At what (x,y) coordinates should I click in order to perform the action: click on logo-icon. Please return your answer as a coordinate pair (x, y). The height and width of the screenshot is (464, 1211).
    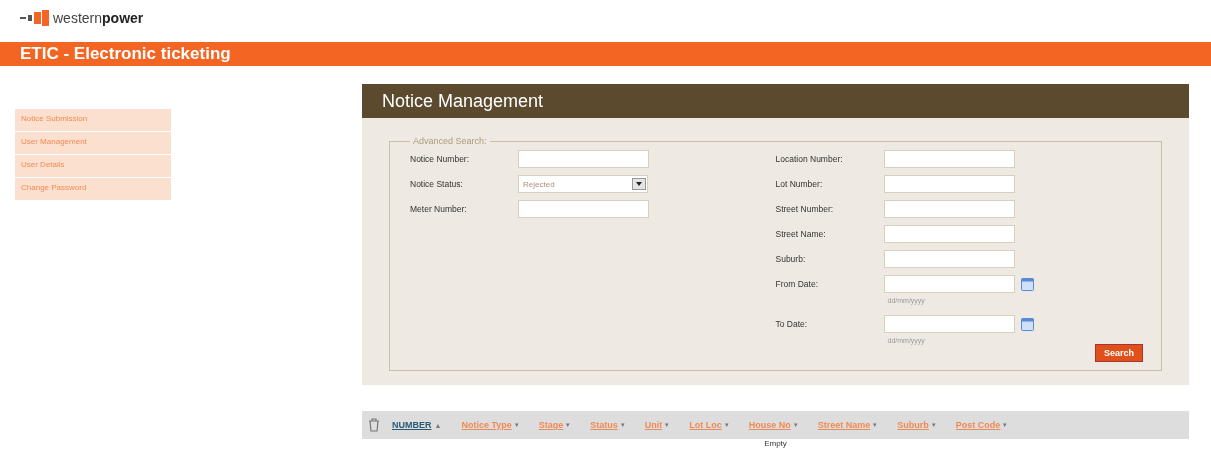
    Looking at the image, I should click on (35, 18).